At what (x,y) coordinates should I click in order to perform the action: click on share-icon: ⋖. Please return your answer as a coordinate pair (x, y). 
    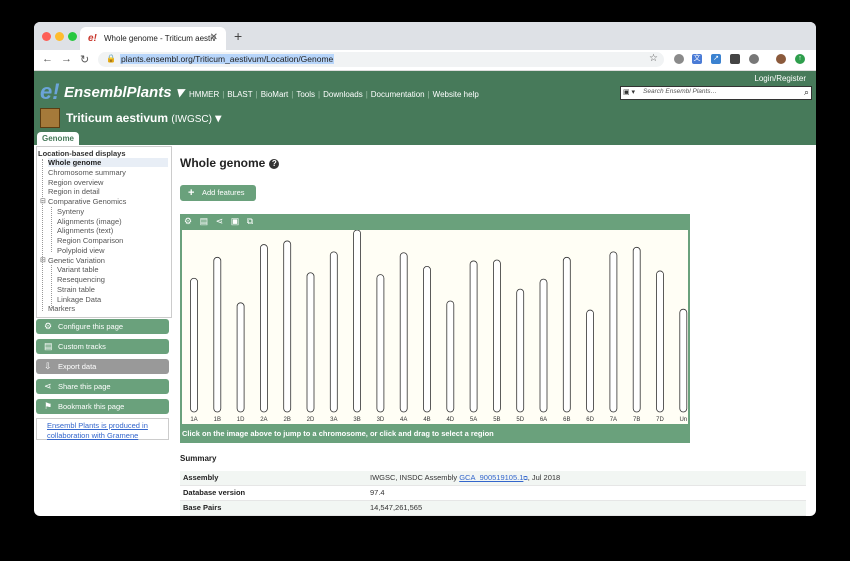
    Looking at the image, I should click on (220, 221).